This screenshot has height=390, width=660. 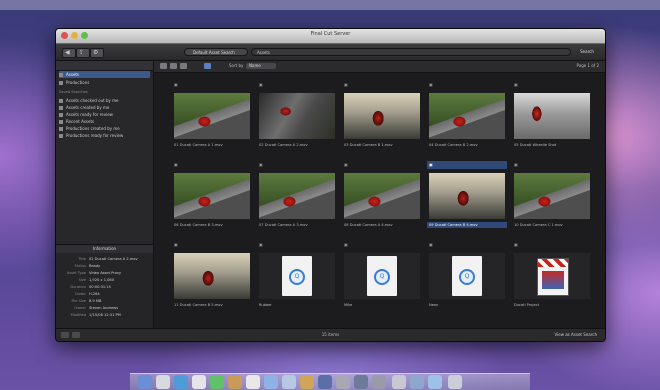 What do you see at coordinates (113, 259) in the screenshot?
I see `inspector-value: 02 Ducati Camera A 2.mov` at bounding box center [113, 259].